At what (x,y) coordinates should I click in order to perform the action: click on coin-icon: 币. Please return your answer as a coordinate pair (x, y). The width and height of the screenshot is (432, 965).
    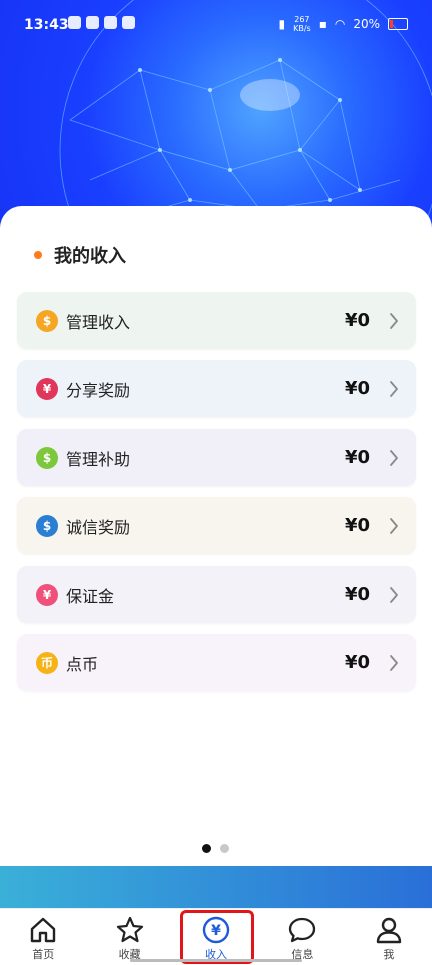
    Looking at the image, I should click on (47, 662).